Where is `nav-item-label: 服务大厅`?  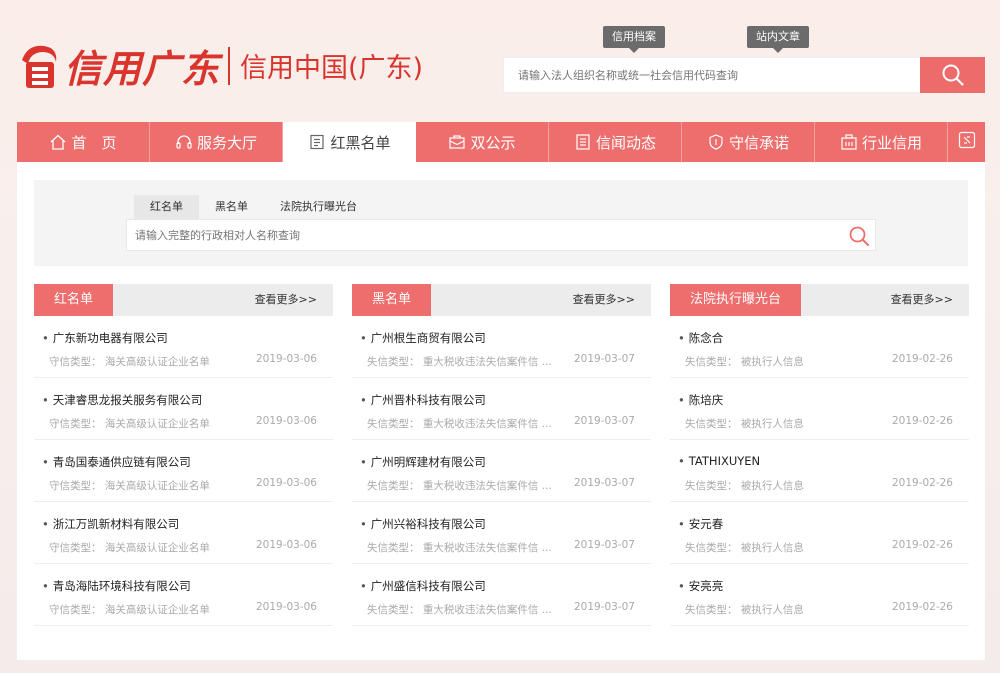
nav-item-label: 服务大厅 is located at coordinates (226, 142).